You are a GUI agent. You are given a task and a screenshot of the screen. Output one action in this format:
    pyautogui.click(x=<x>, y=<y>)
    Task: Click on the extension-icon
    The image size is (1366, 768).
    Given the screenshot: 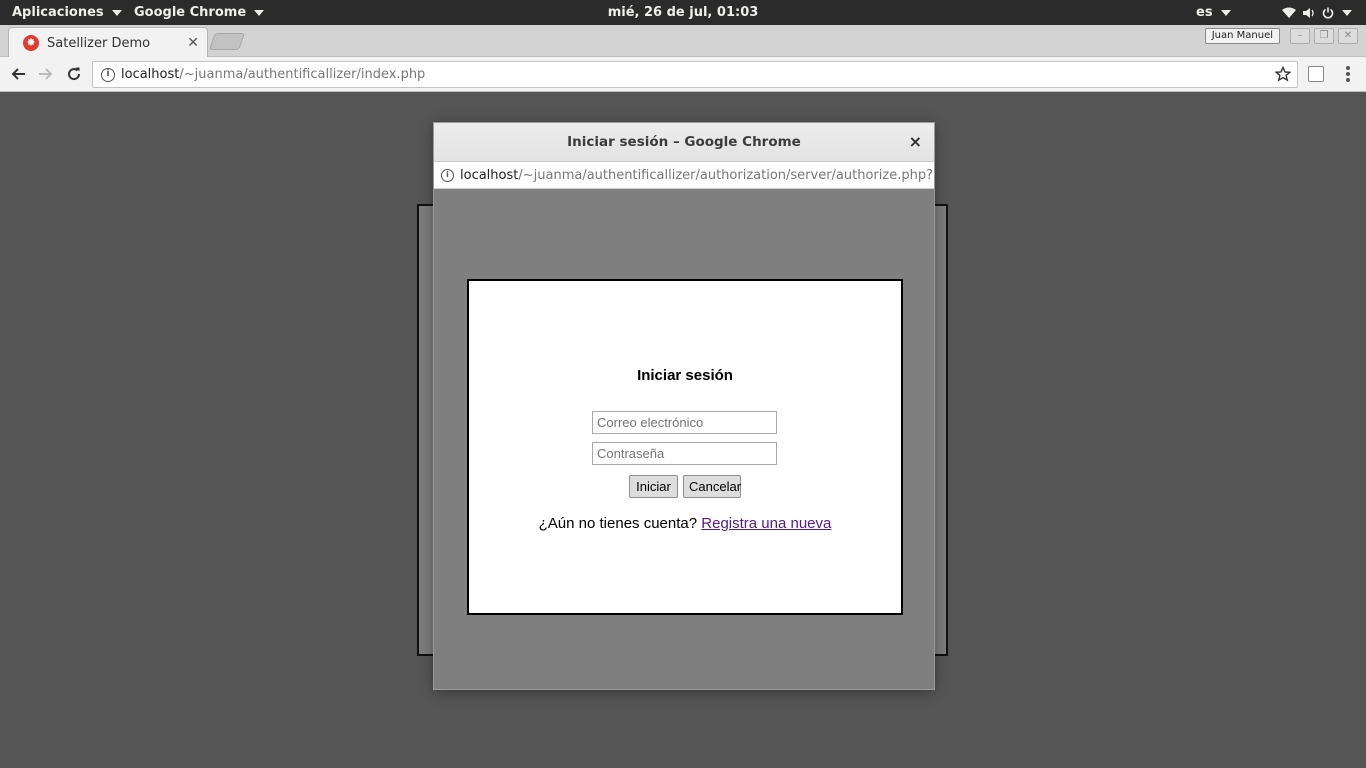 What is the action you would take?
    pyautogui.click(x=1316, y=74)
    